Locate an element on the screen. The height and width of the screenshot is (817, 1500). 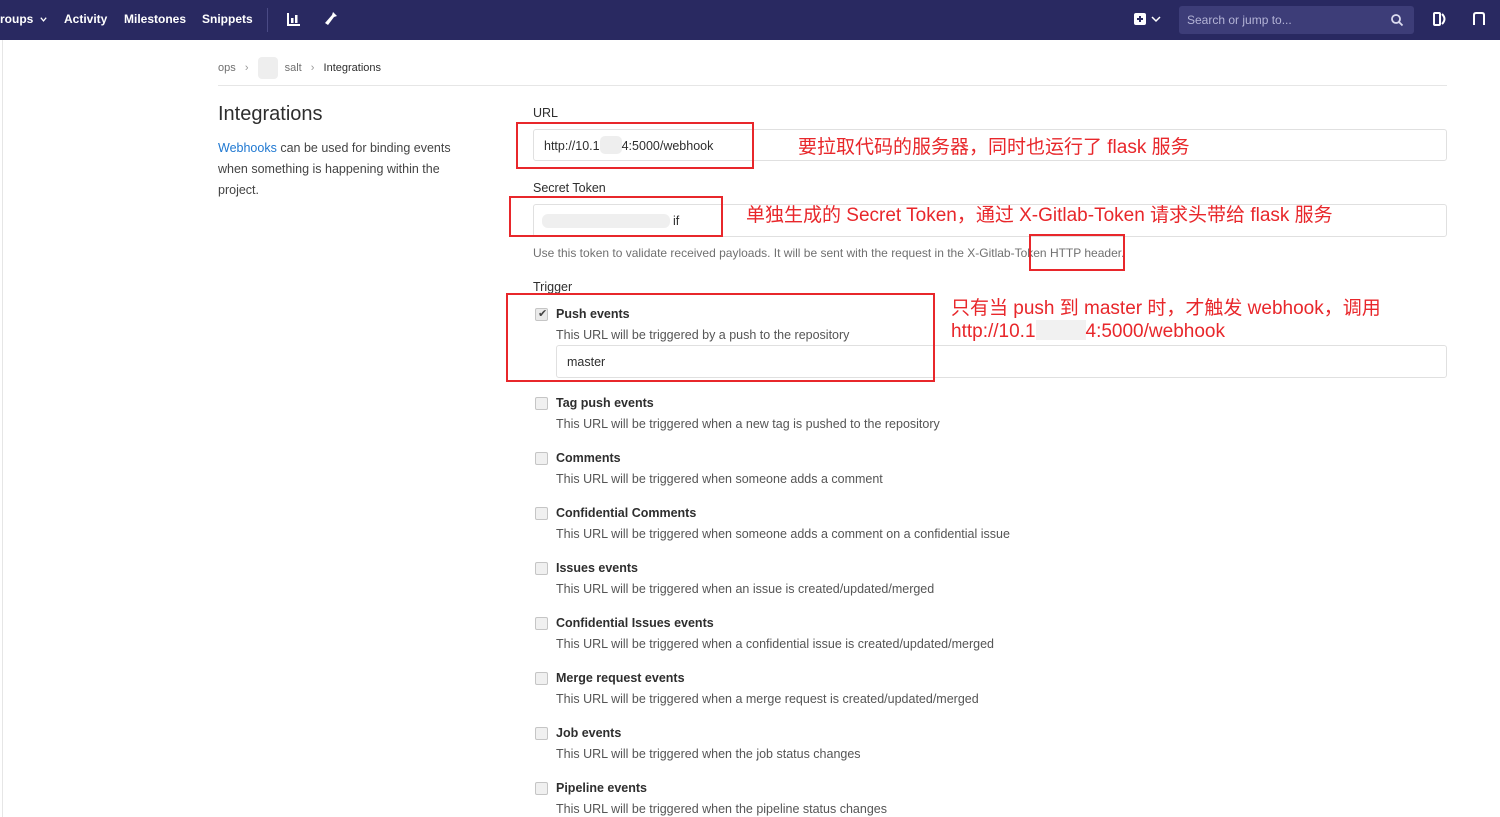
nav-milestones: Milestones is located at coordinates (155, 19).